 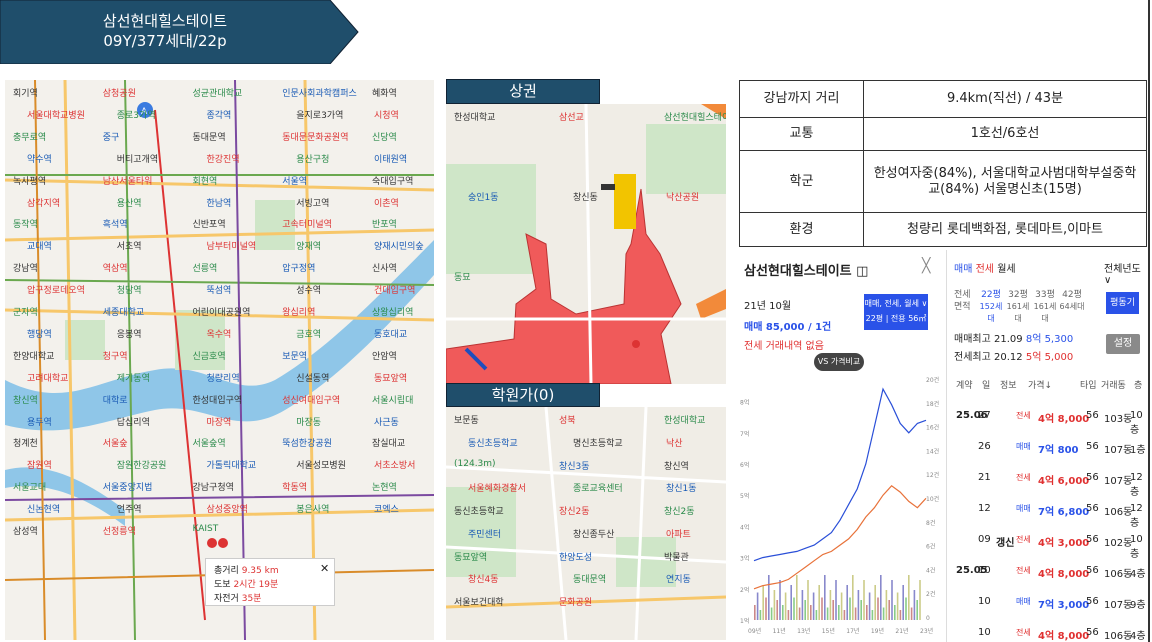 What do you see at coordinates (932, 451) in the screenshot?
I see `y-right-tick: 14건` at bounding box center [932, 451].